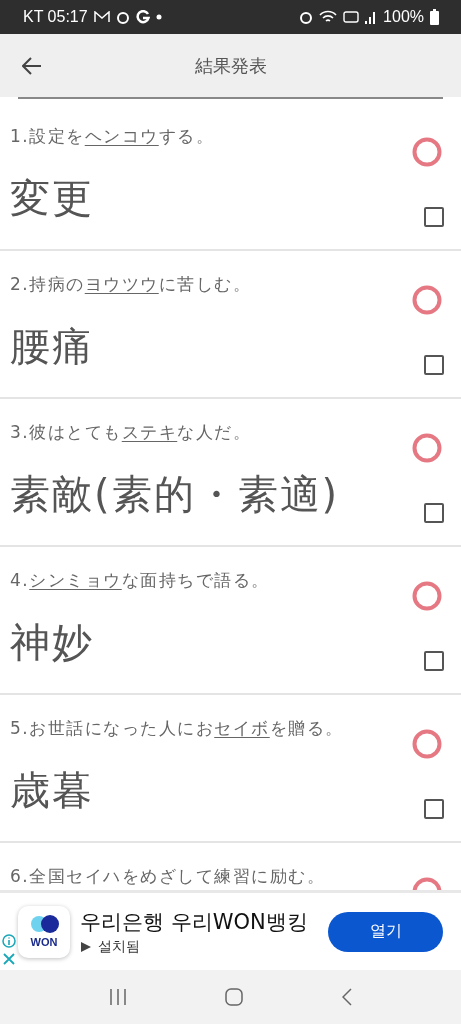 This screenshot has width=461, height=1024. I want to click on info-icon, so click(9, 941).